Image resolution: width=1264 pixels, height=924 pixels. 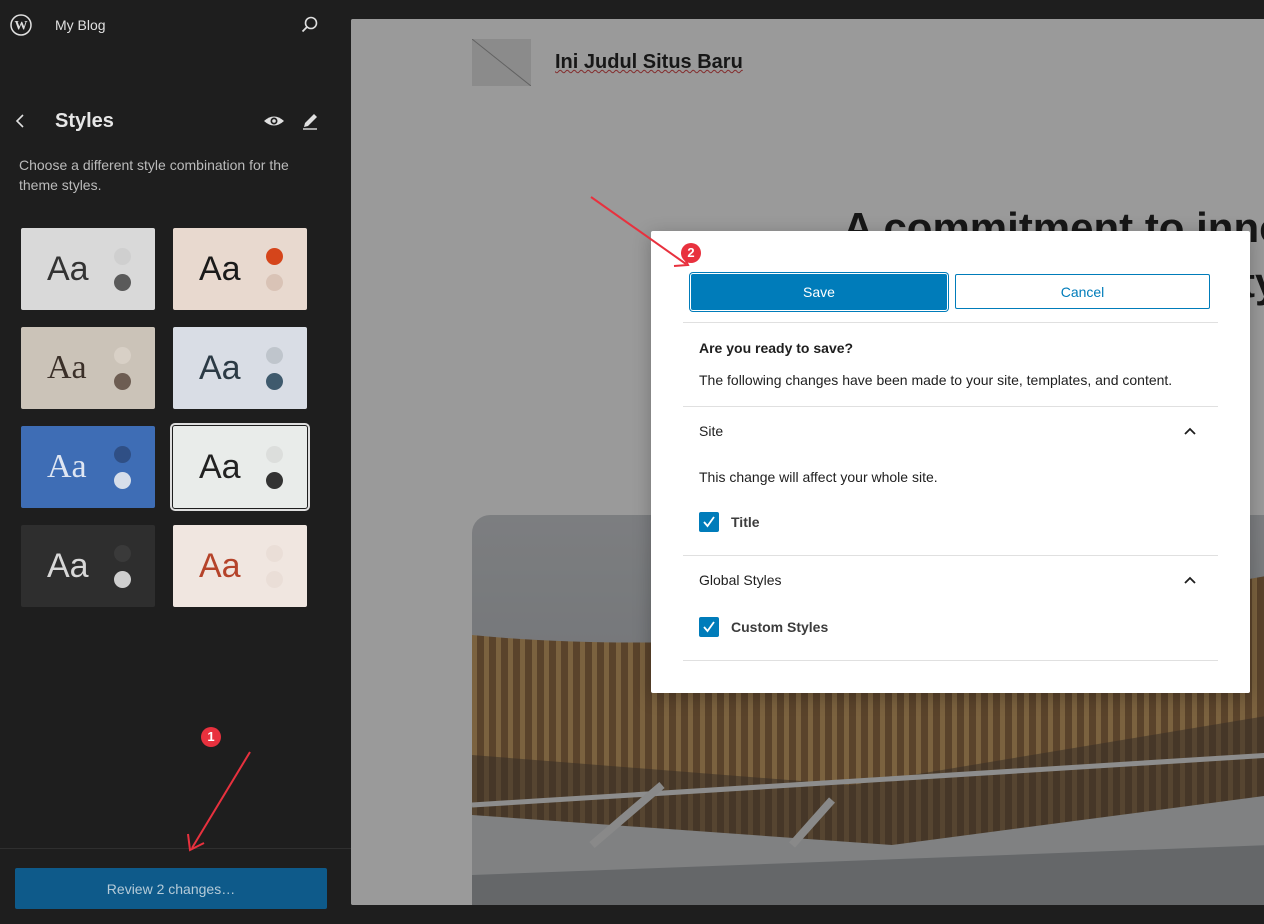 What do you see at coordinates (745, 522) in the screenshot?
I see `title-checkbox-label: Title` at bounding box center [745, 522].